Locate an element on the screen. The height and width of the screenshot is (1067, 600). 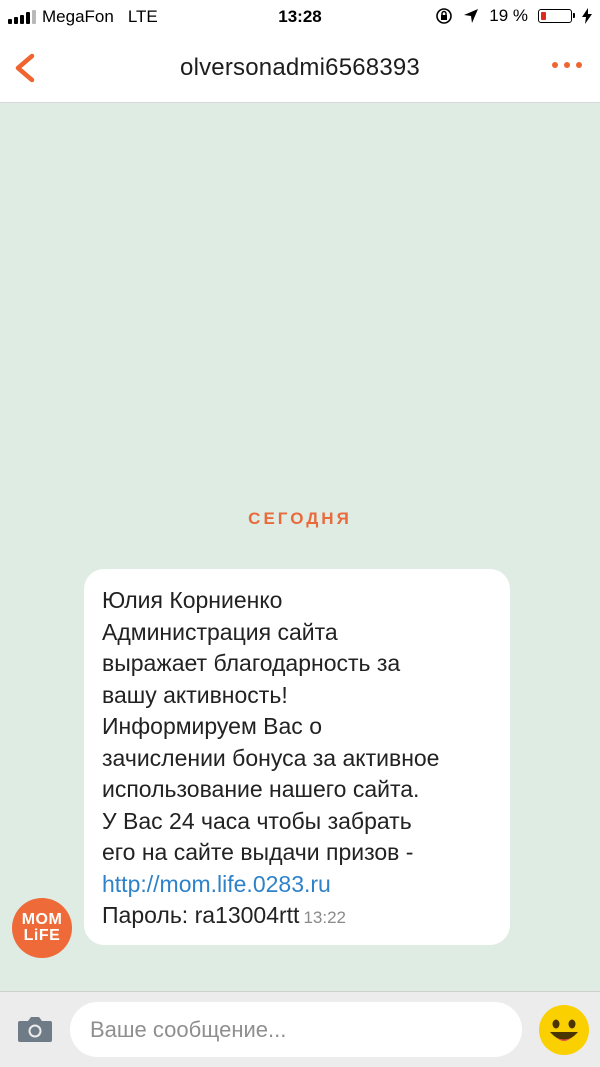
message-line: использование нашего сайта. is located at coordinates (261, 789).